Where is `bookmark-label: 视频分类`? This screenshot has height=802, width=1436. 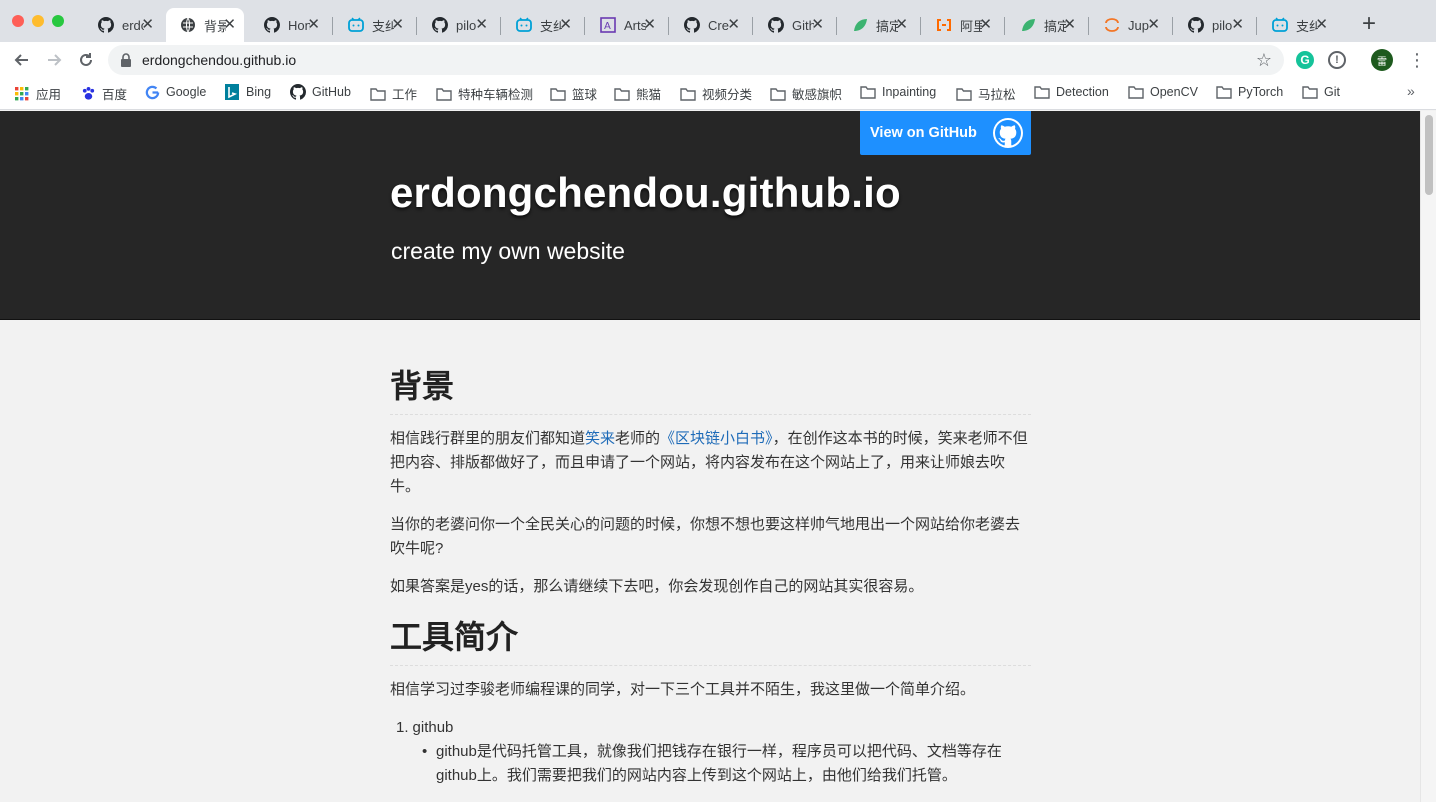
bookmark-label: 视频分类 is located at coordinates (727, 95).